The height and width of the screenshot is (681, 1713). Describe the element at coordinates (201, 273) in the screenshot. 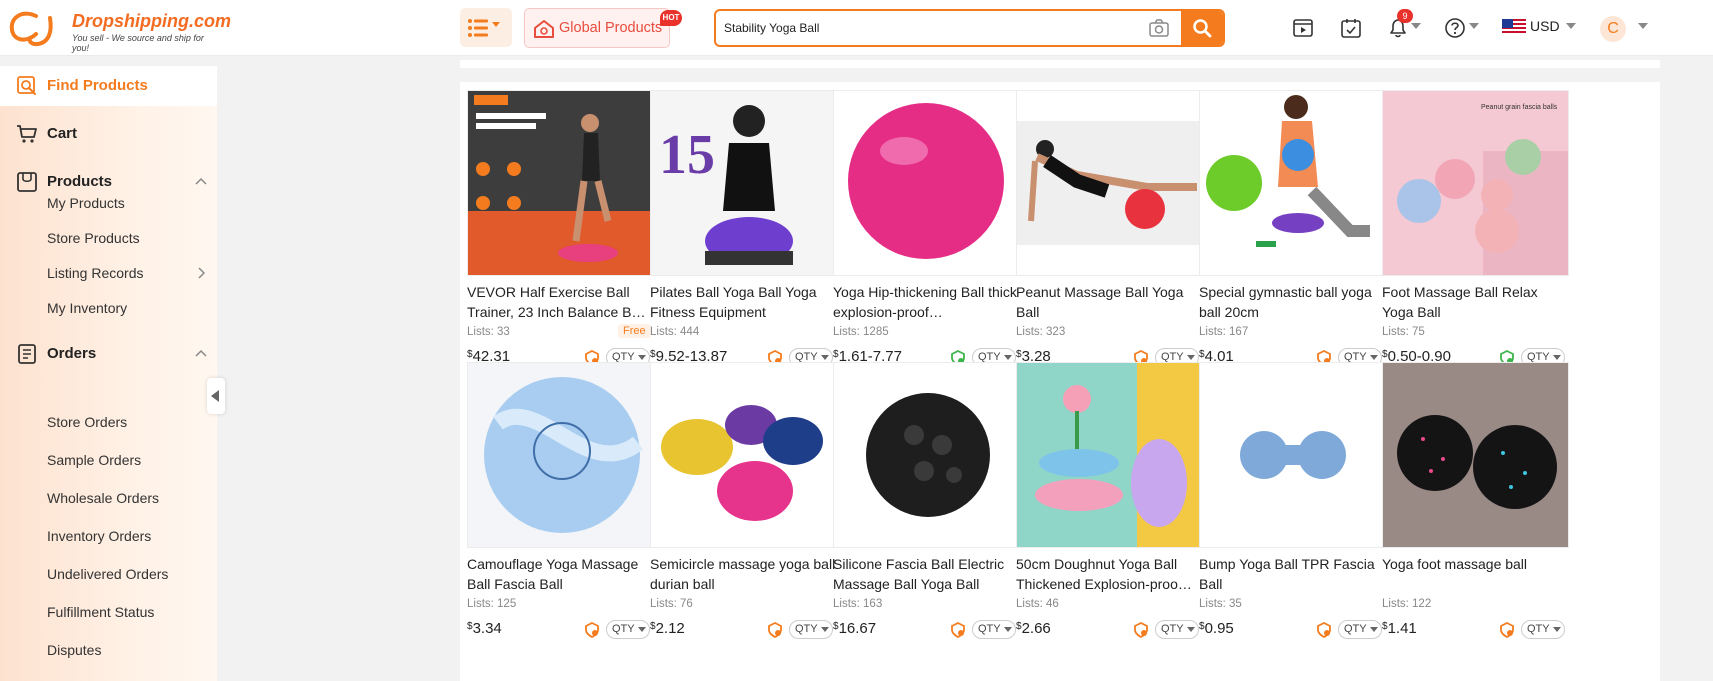

I see `chevron-right-icon` at that location.